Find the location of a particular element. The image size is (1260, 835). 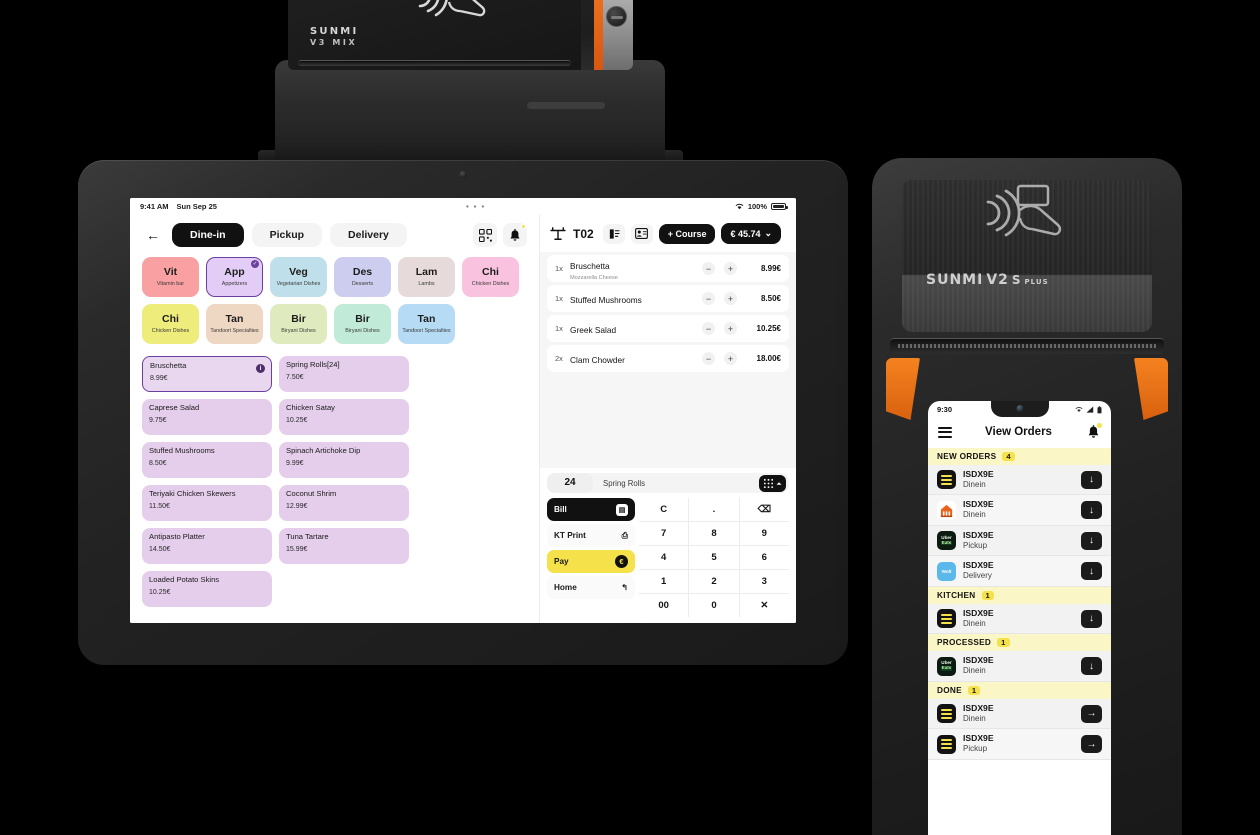

order-row: 1x Stuffed Mushrooms − +8.50€ is located at coordinates (668, 298).